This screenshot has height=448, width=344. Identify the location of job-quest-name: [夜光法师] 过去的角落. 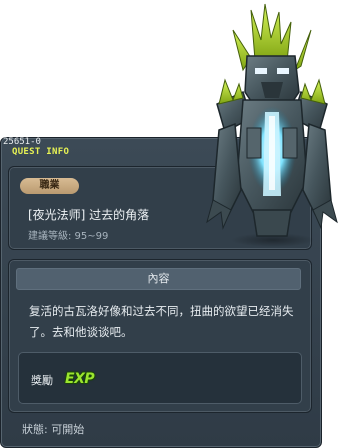
(89, 215).